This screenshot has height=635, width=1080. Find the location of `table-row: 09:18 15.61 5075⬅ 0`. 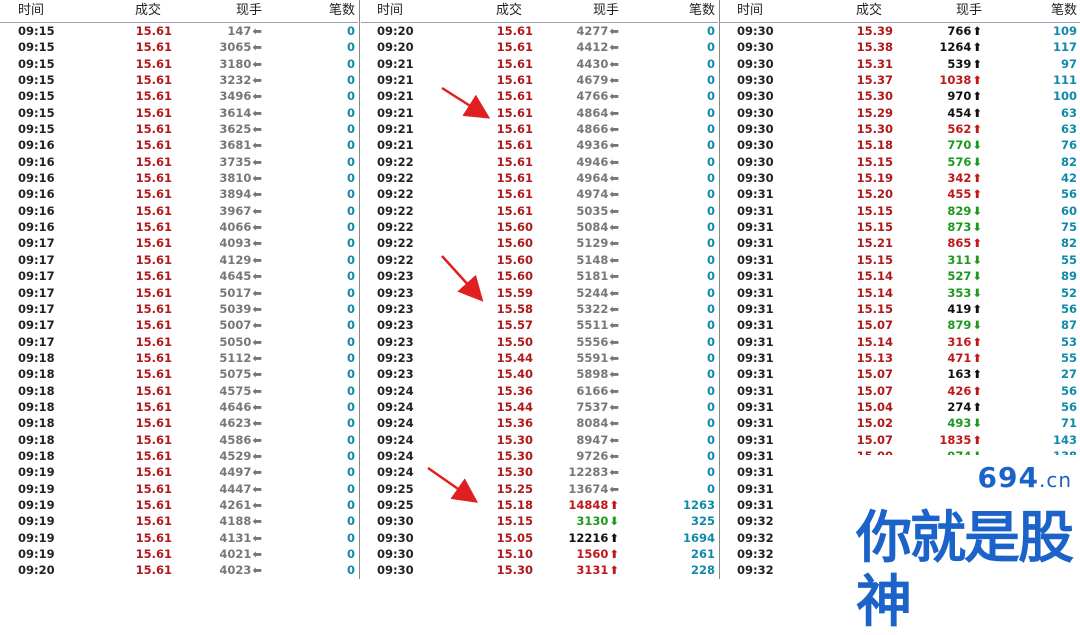

table-row: 09:18 15.61 5075⬅ 0 is located at coordinates (179, 374).